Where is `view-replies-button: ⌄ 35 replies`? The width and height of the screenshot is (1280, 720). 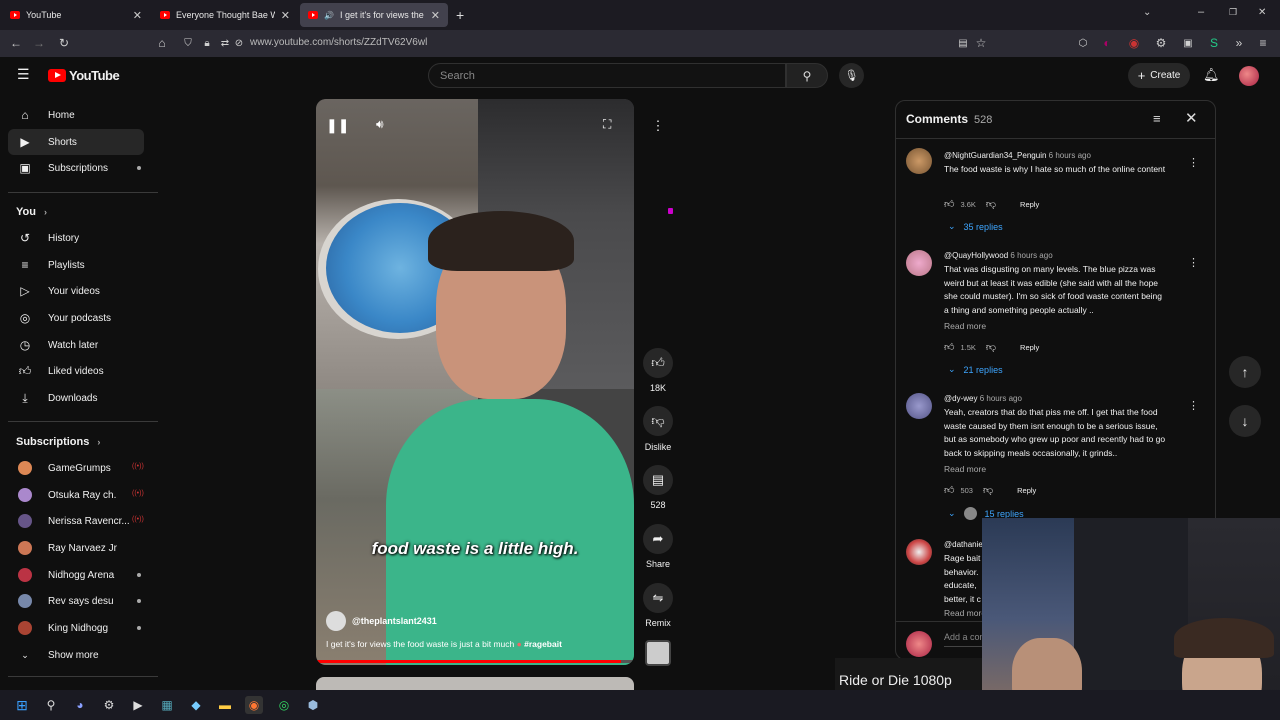 view-replies-button: ⌄ 35 replies is located at coordinates (975, 226).